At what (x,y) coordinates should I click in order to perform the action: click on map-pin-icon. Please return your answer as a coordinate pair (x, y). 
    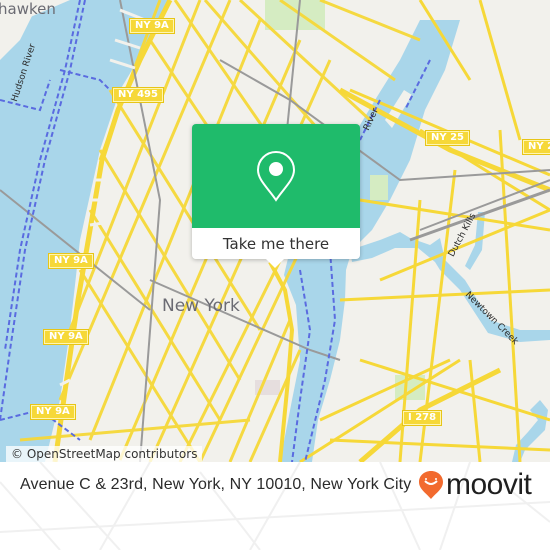
    Looking at the image, I should click on (276, 176).